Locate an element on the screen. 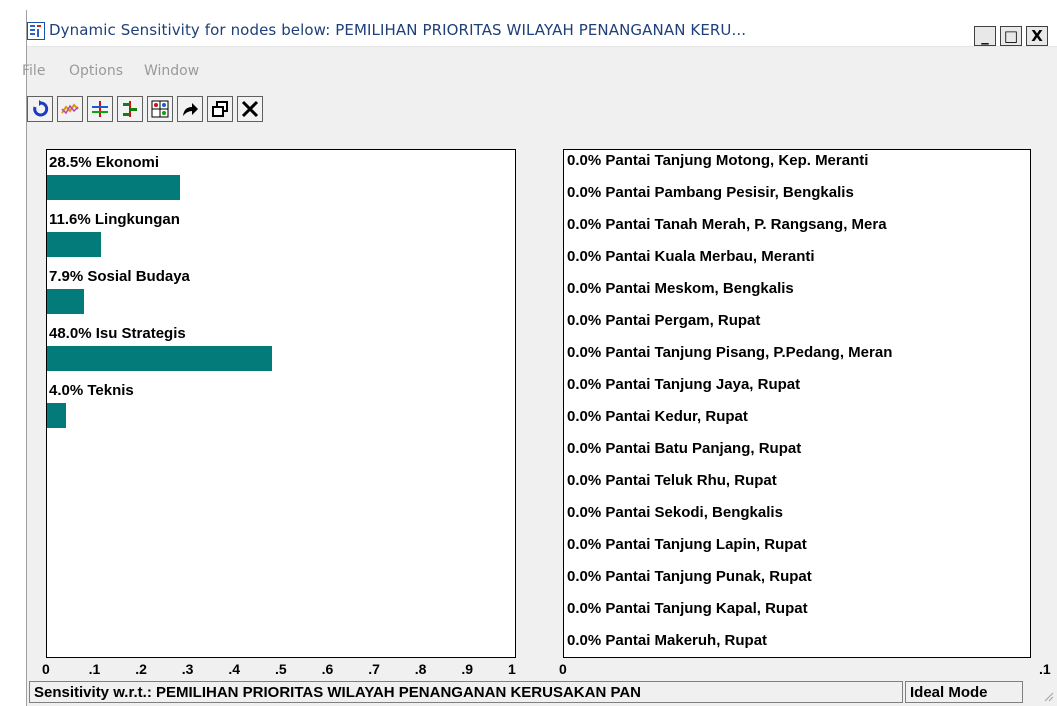 Image resolution: width=1057 pixels, height=706 pixels. alternative-row: 0.0% Pantai Tanjung Motong, Kep. Meranti is located at coordinates (717, 160).